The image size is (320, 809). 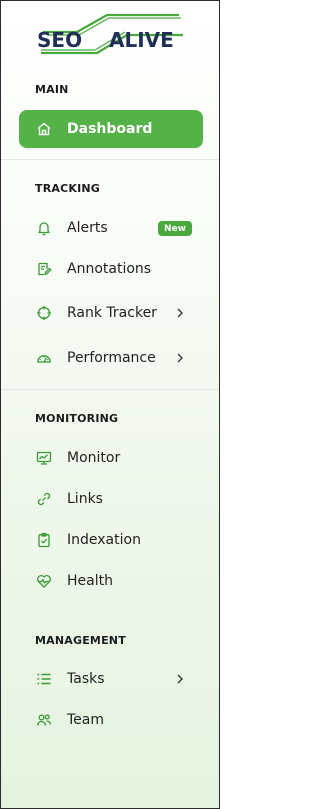 I want to click on nav-label-dashboard: Dashboard, so click(x=110, y=129).